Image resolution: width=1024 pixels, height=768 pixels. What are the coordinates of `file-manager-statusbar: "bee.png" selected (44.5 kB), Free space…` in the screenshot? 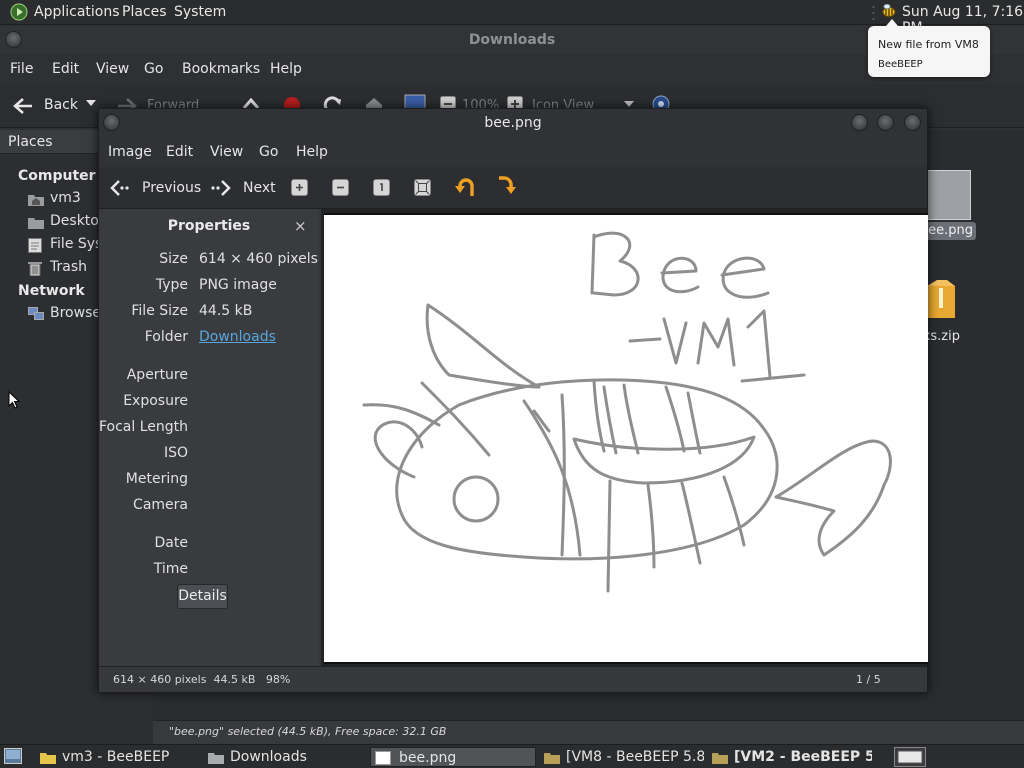 It's located at (588, 732).